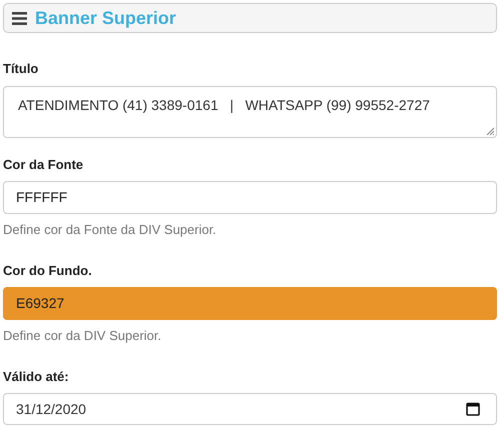 Image resolution: width=500 pixels, height=427 pixels. Describe the element at coordinates (21, 69) in the screenshot. I see `field-label: Título` at that location.